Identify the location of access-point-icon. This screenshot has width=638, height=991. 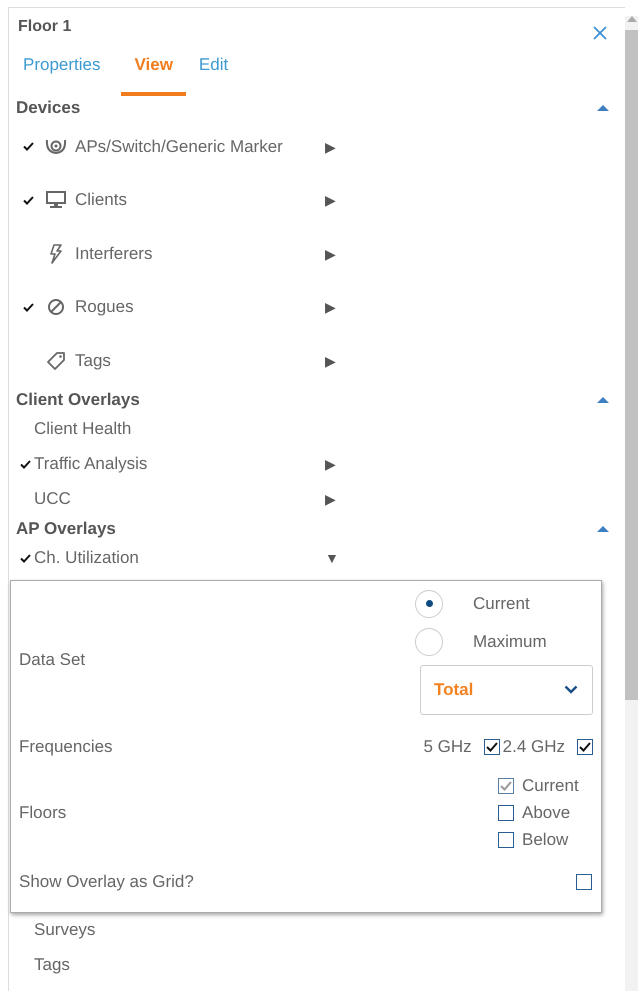
(56, 147).